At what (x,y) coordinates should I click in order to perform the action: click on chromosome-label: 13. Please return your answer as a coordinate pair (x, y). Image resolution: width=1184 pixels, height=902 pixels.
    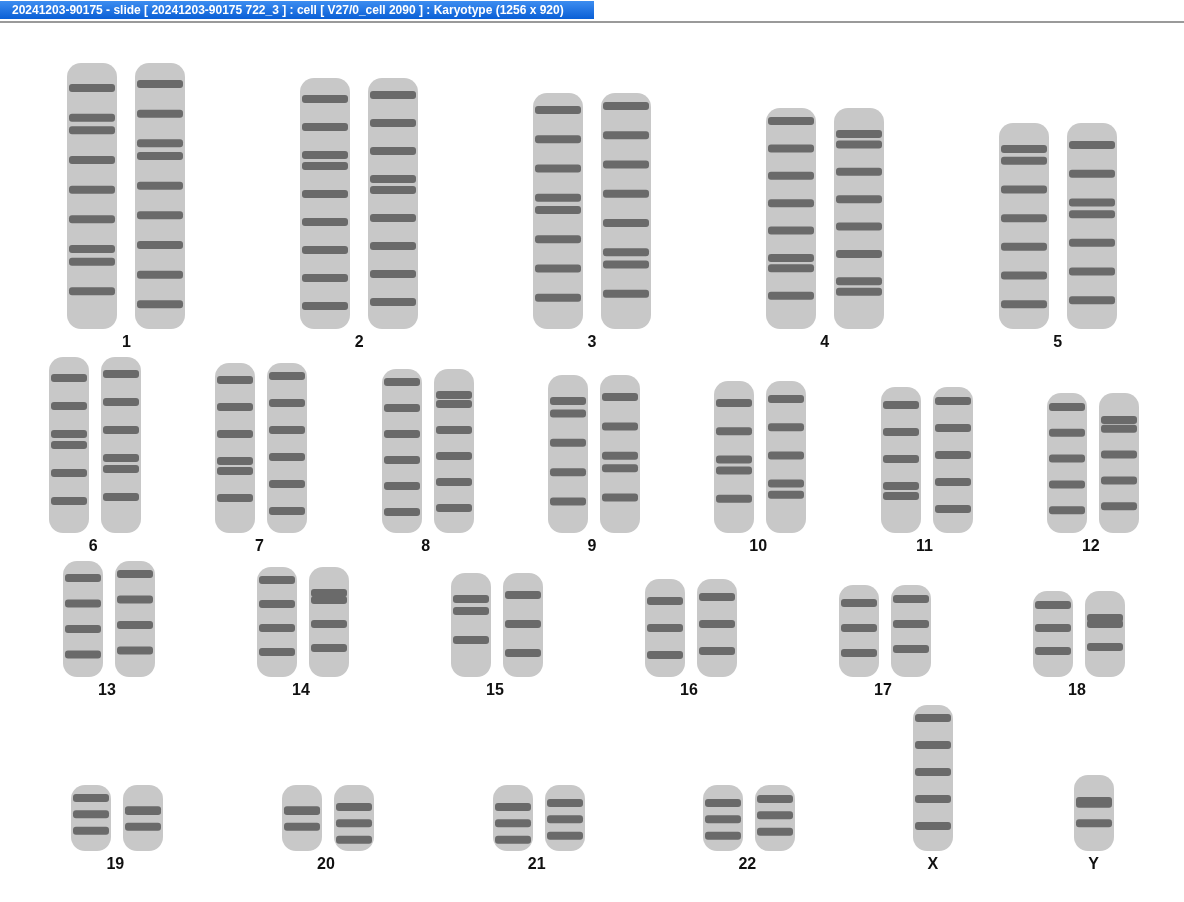
    Looking at the image, I should click on (107, 690).